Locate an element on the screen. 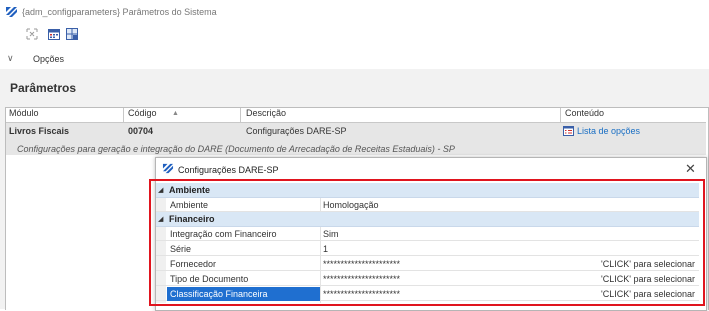 This screenshot has height=311, width=709. column-header-descricao: Descrição is located at coordinates (266, 113).